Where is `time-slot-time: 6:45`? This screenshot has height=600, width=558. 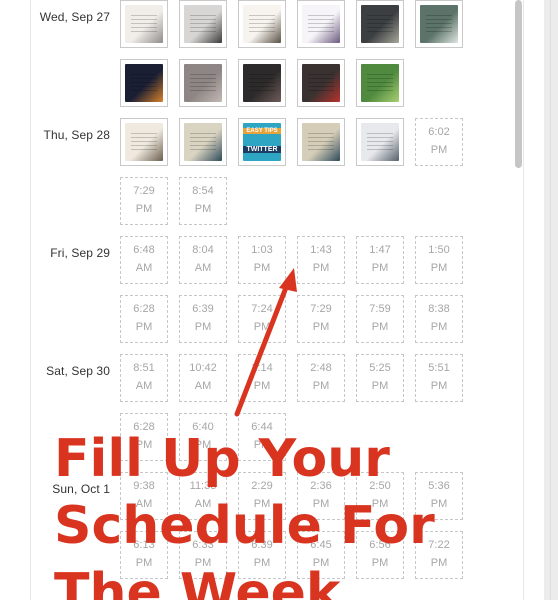
time-slot-time: 6:45 is located at coordinates (321, 545).